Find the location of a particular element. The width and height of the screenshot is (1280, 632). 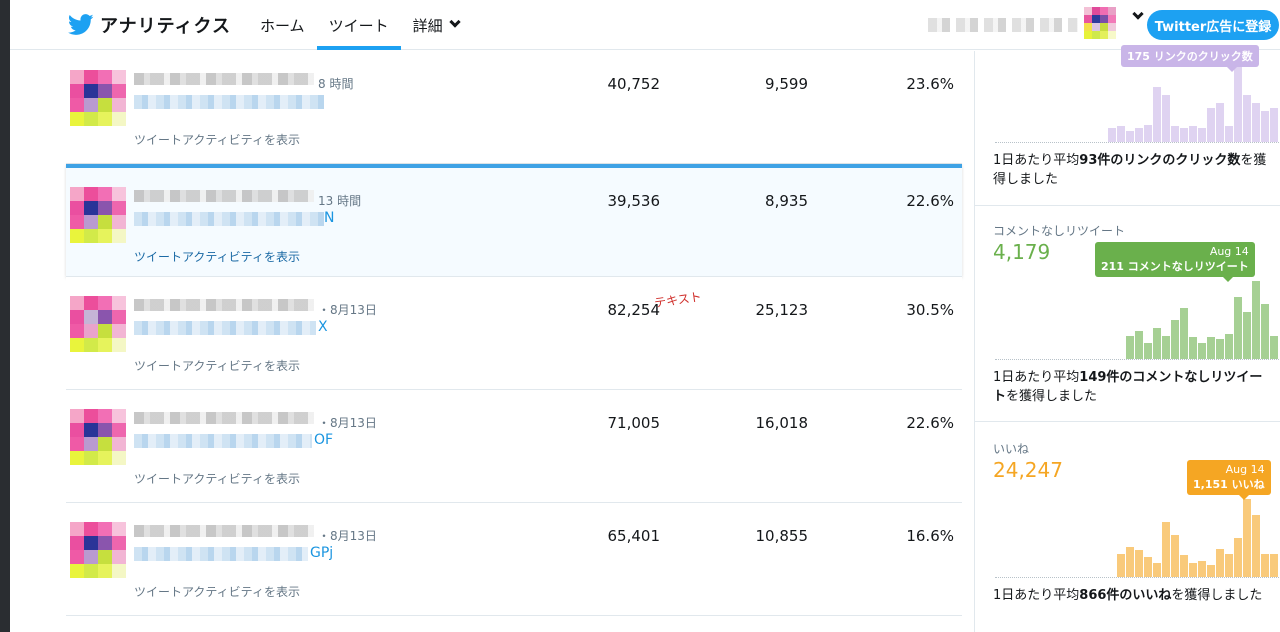

tweet-row: 8 時間 ツイートアクティビティを表示 40,752 9,599 23.6% is located at coordinates (514, 107).